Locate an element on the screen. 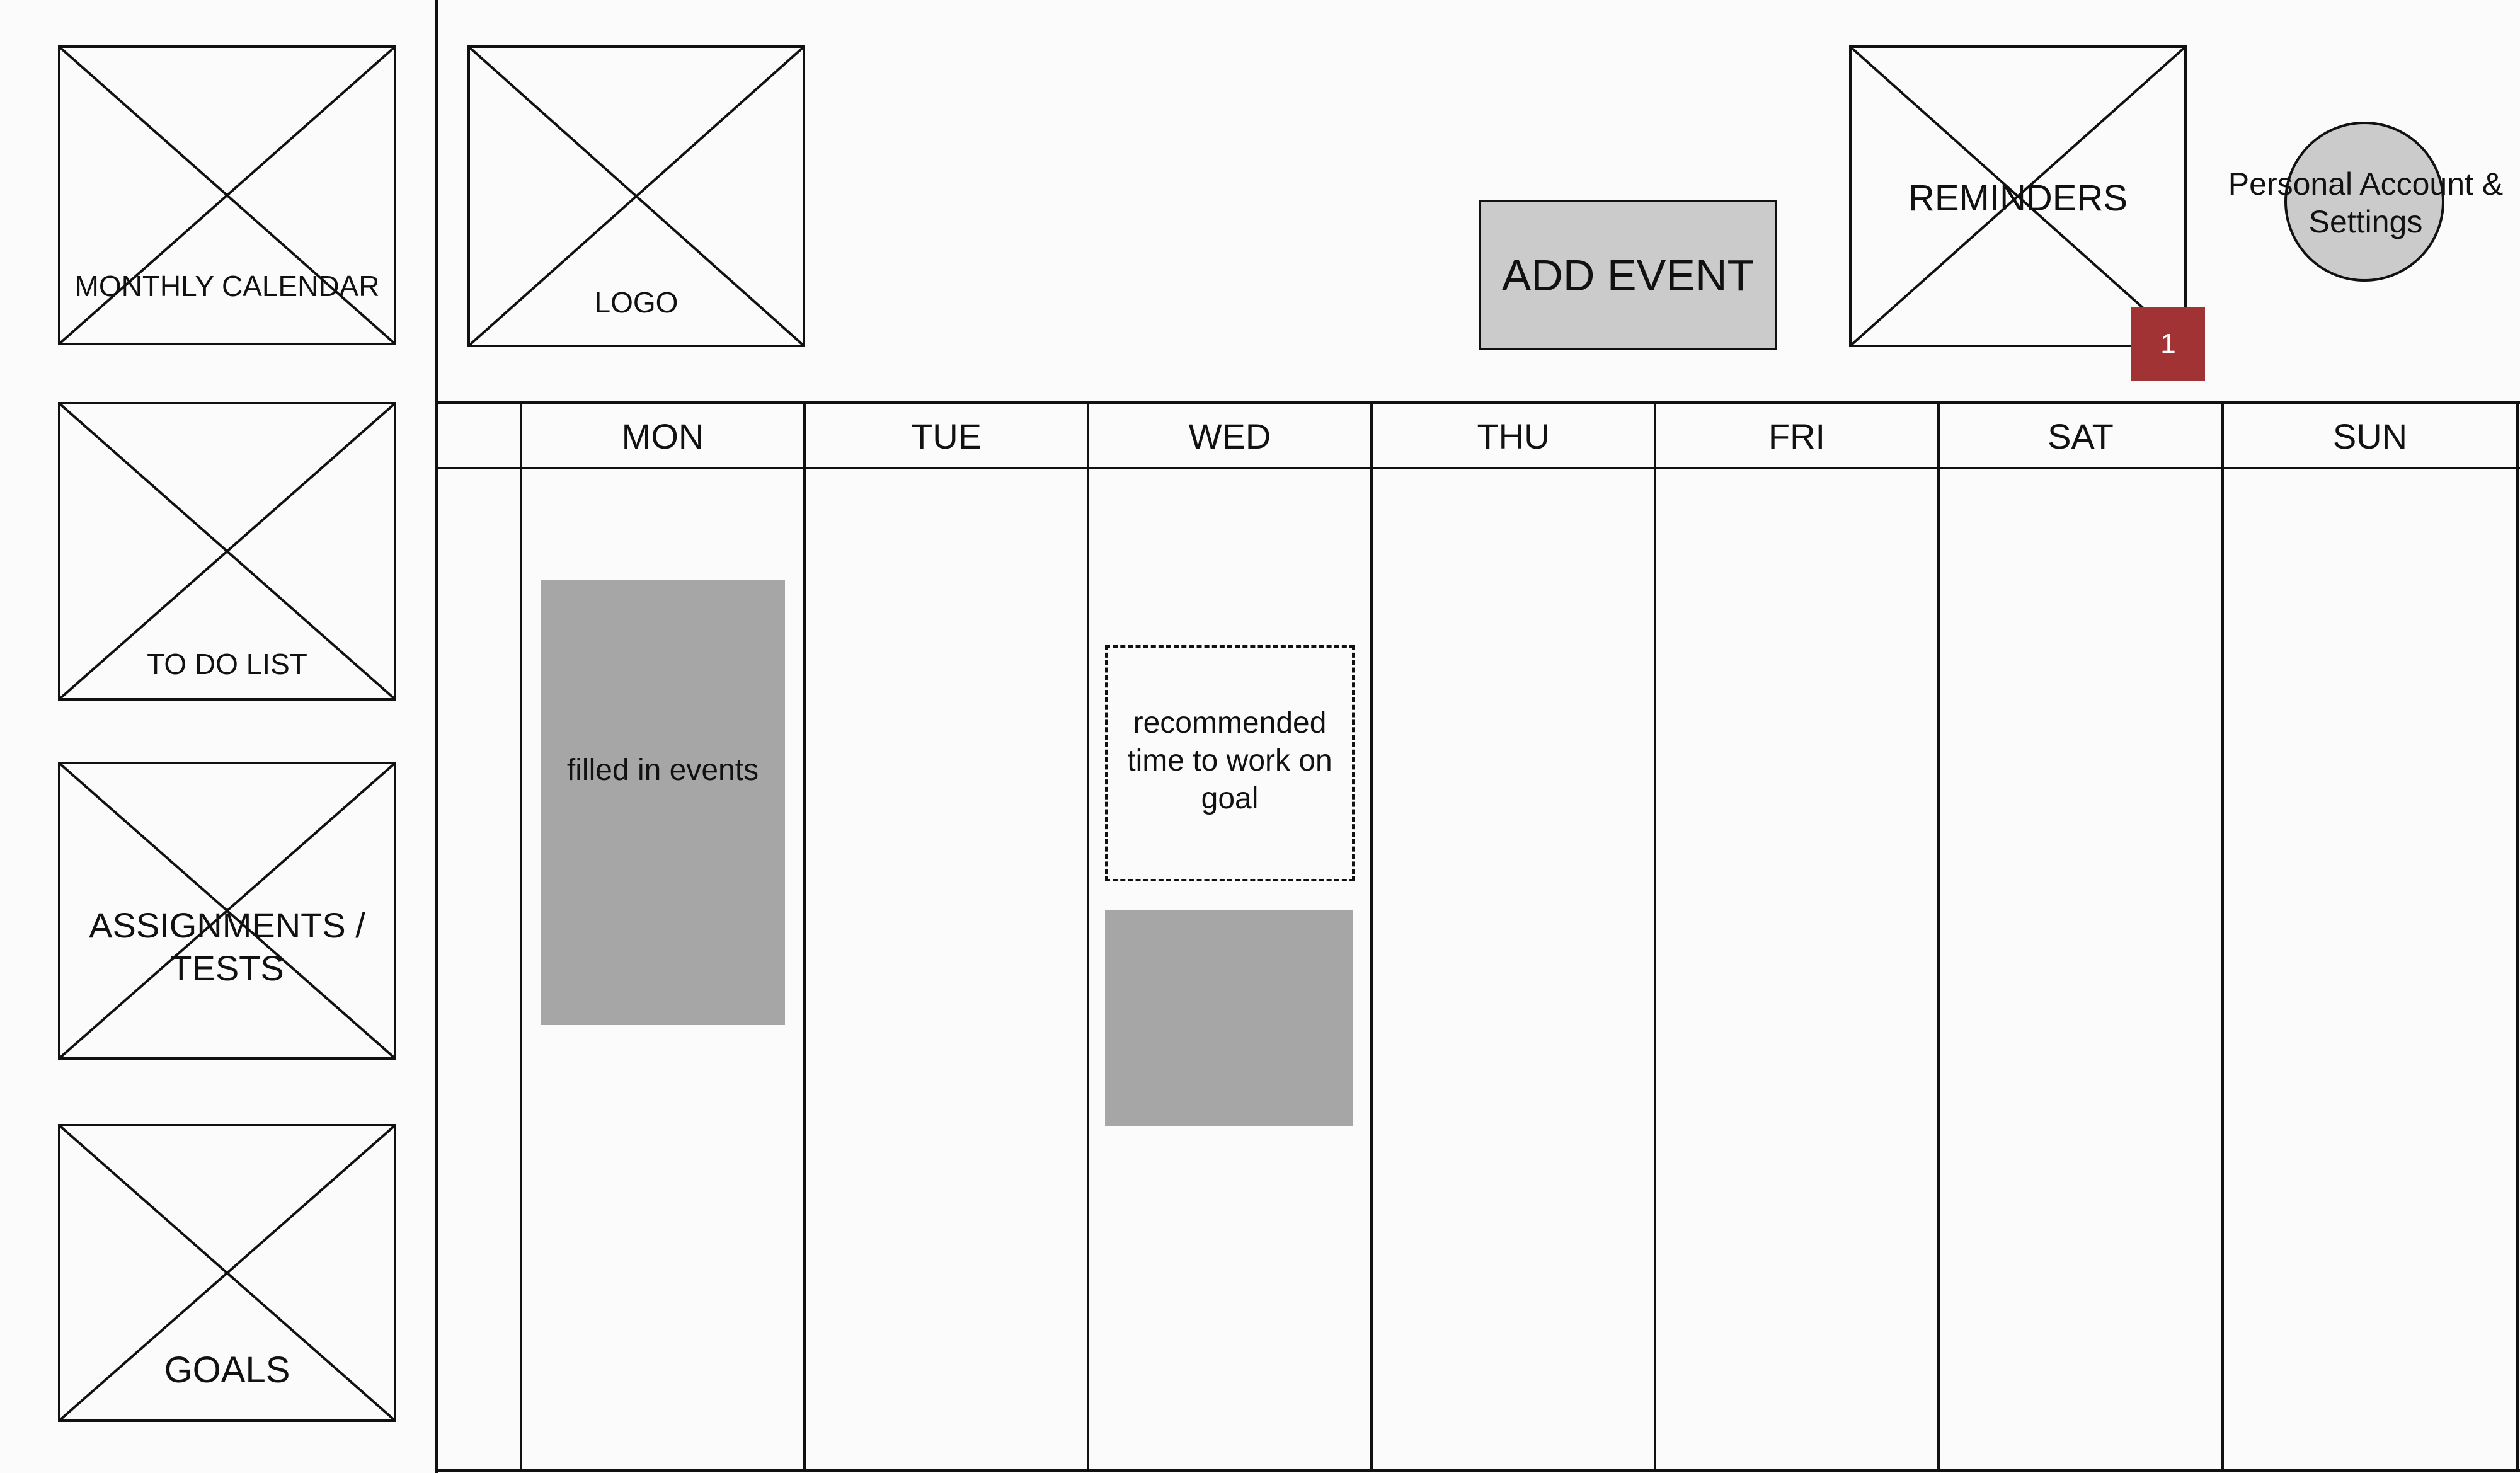 The height and width of the screenshot is (1473, 2520). sidebar-item-monthly-calendar: MONTHLY CALENDAR is located at coordinates (227, 195).